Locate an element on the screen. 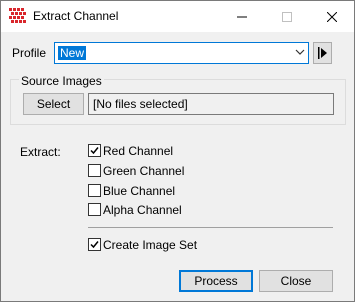 This screenshot has height=302, width=355. selected-files-field: [No files selected] is located at coordinates (211, 104).